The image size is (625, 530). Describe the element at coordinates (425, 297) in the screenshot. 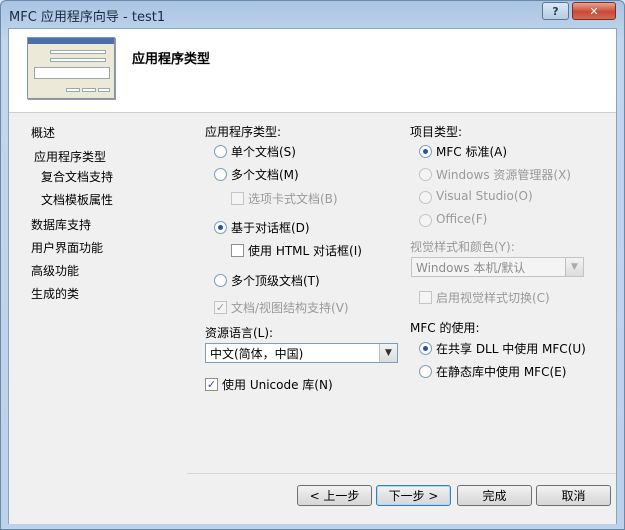

I see `style-toggle-checkbox` at that location.